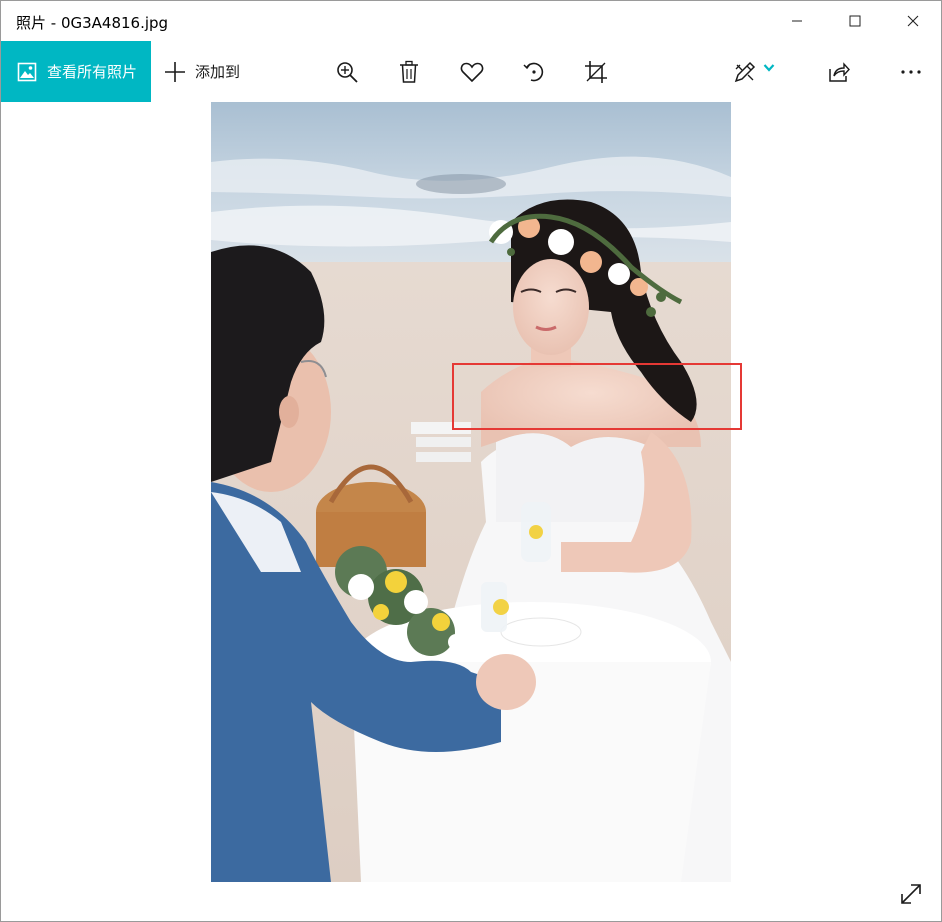 This screenshot has width=942, height=922. I want to click on zoom-button, so click(347, 72).